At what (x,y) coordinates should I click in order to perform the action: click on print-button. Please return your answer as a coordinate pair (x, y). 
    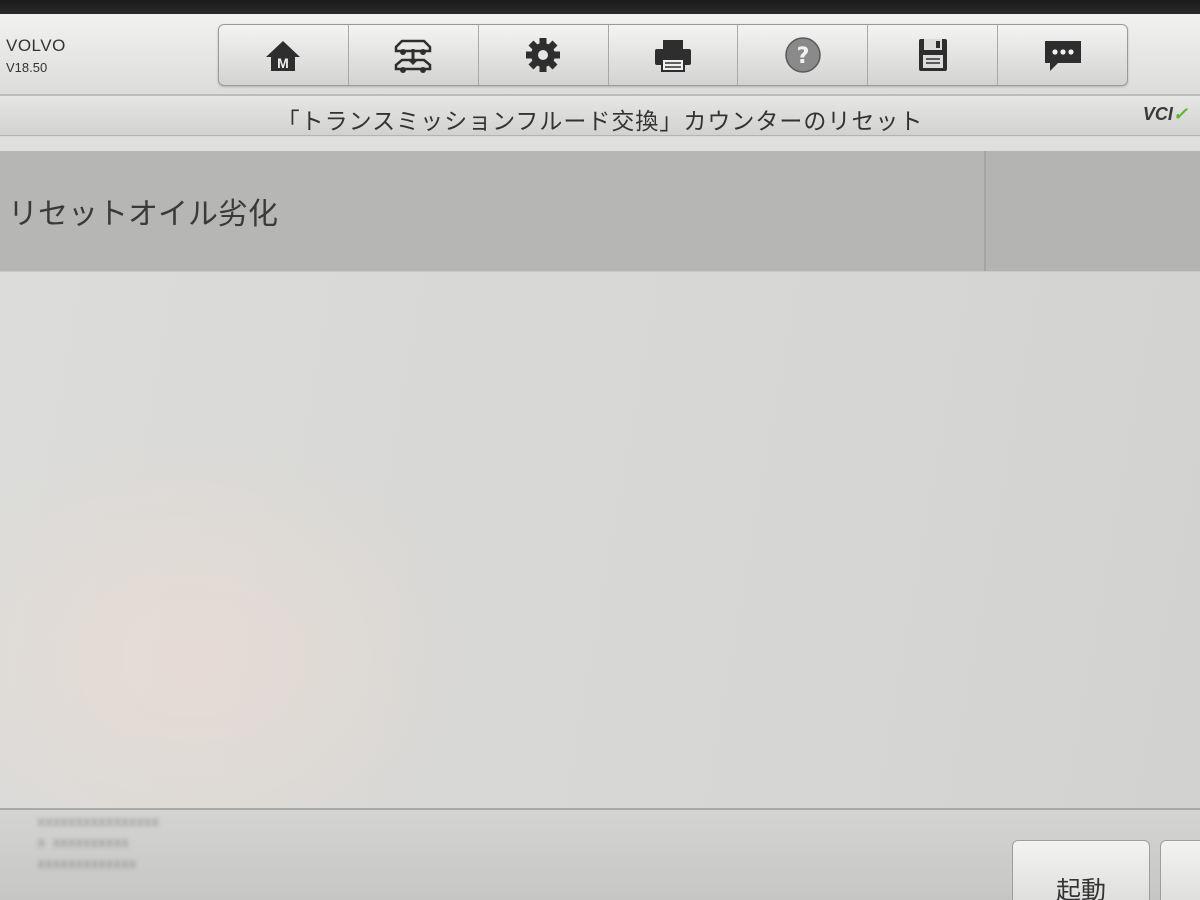
    Looking at the image, I should click on (674, 55).